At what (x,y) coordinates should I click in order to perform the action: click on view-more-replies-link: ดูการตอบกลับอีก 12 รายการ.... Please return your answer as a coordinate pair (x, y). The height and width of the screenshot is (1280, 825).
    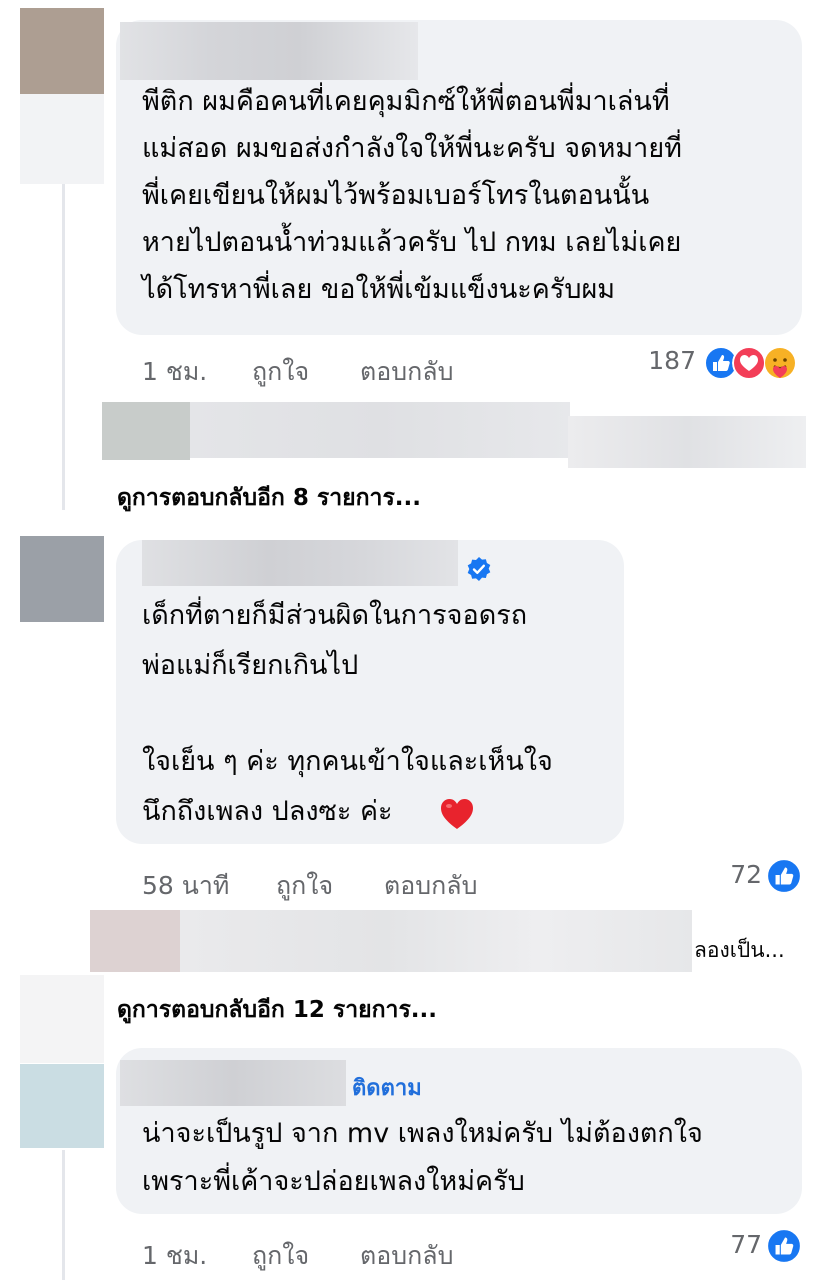
    Looking at the image, I should click on (277, 1010).